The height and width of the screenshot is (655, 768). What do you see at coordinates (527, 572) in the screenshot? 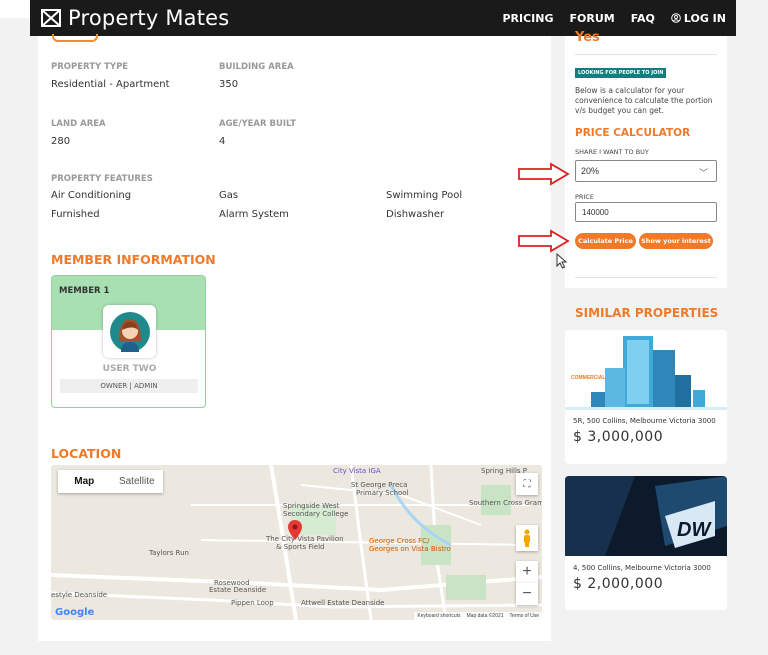
I see `zoom-in-button: +` at bounding box center [527, 572].